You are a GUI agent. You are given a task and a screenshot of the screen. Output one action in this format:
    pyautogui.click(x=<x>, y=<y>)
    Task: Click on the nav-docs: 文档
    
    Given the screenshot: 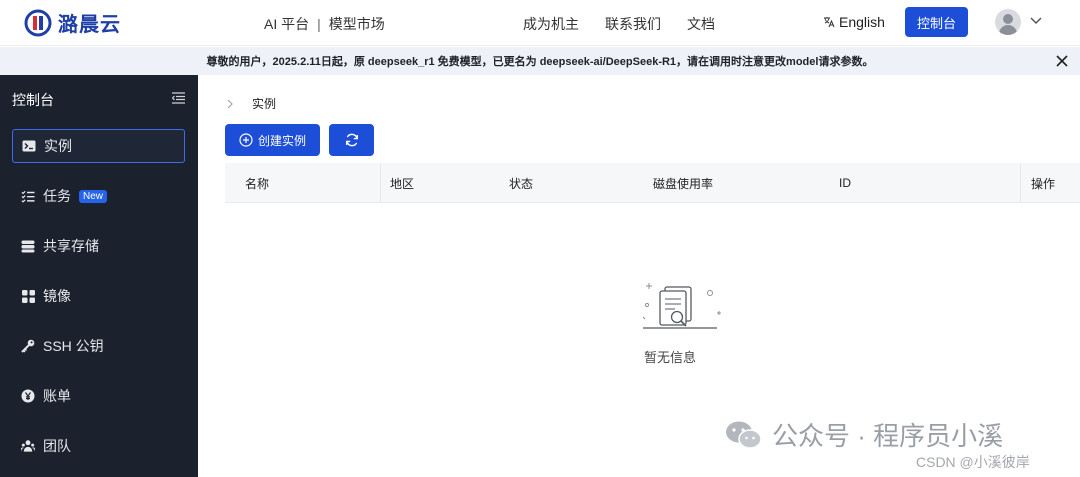 What is the action you would take?
    pyautogui.click(x=701, y=24)
    